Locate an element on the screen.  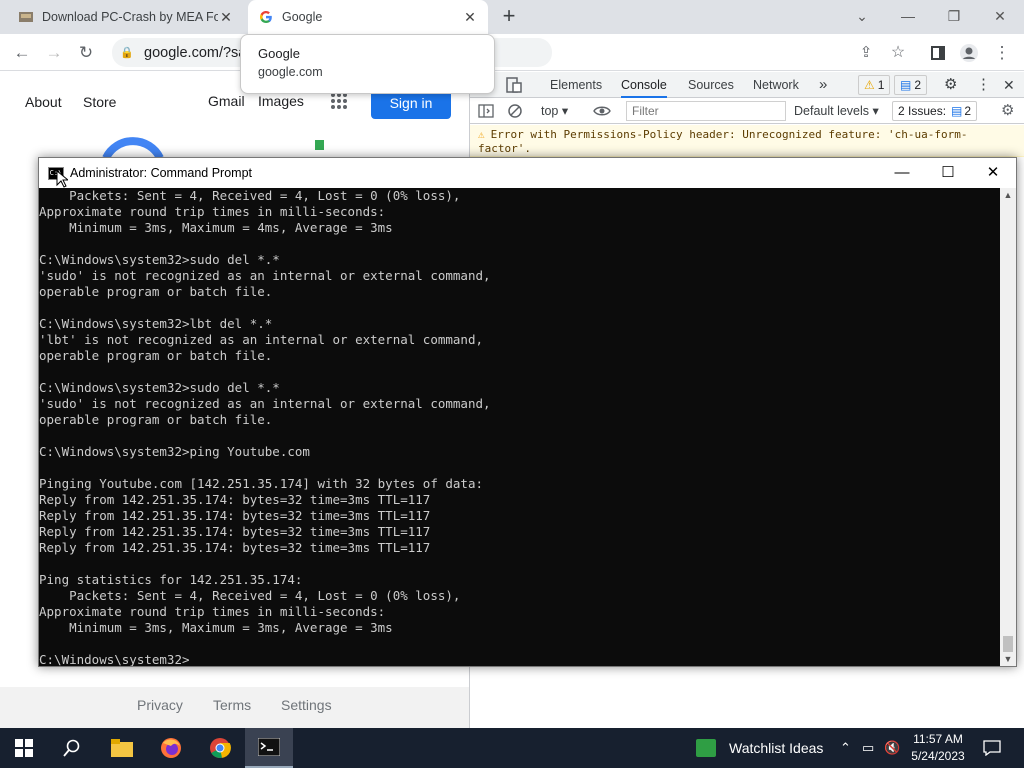
close-cmd-button: ✕ is located at coordinates (993, 173).